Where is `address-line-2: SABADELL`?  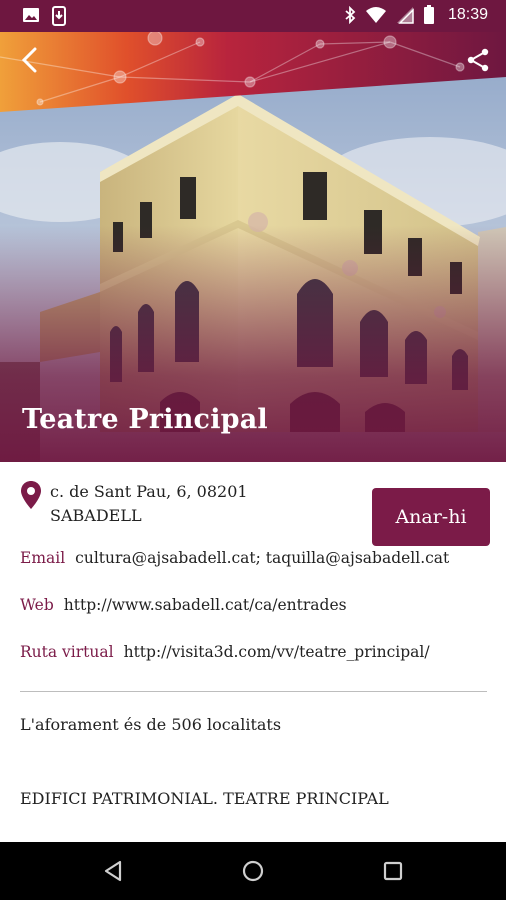
address-line-2: SABADELL is located at coordinates (96, 515).